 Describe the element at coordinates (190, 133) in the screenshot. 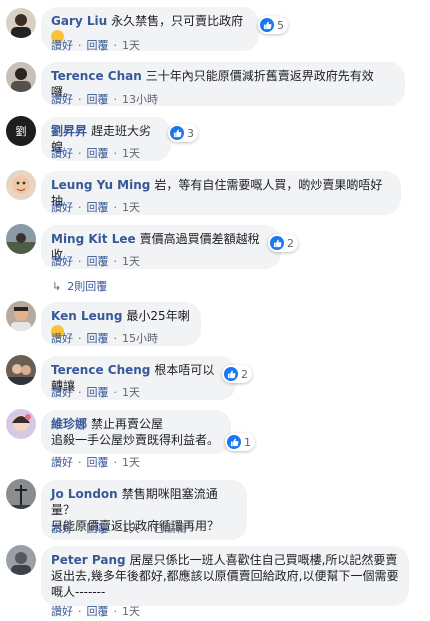

I see `like-count: 3` at that location.